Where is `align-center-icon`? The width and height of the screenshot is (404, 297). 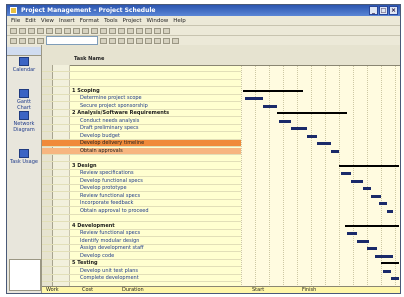 align-center-icon is located at coordinates (139, 40).